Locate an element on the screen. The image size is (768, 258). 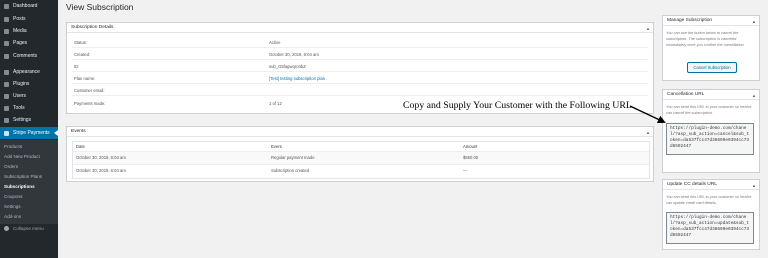
annotation-arrow-icon is located at coordinates (647, 114).